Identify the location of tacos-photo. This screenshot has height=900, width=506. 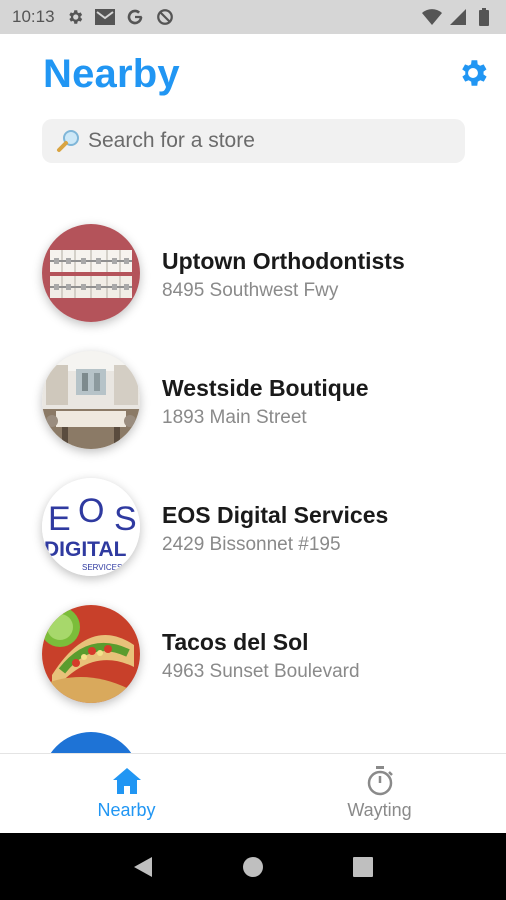
(91, 654).